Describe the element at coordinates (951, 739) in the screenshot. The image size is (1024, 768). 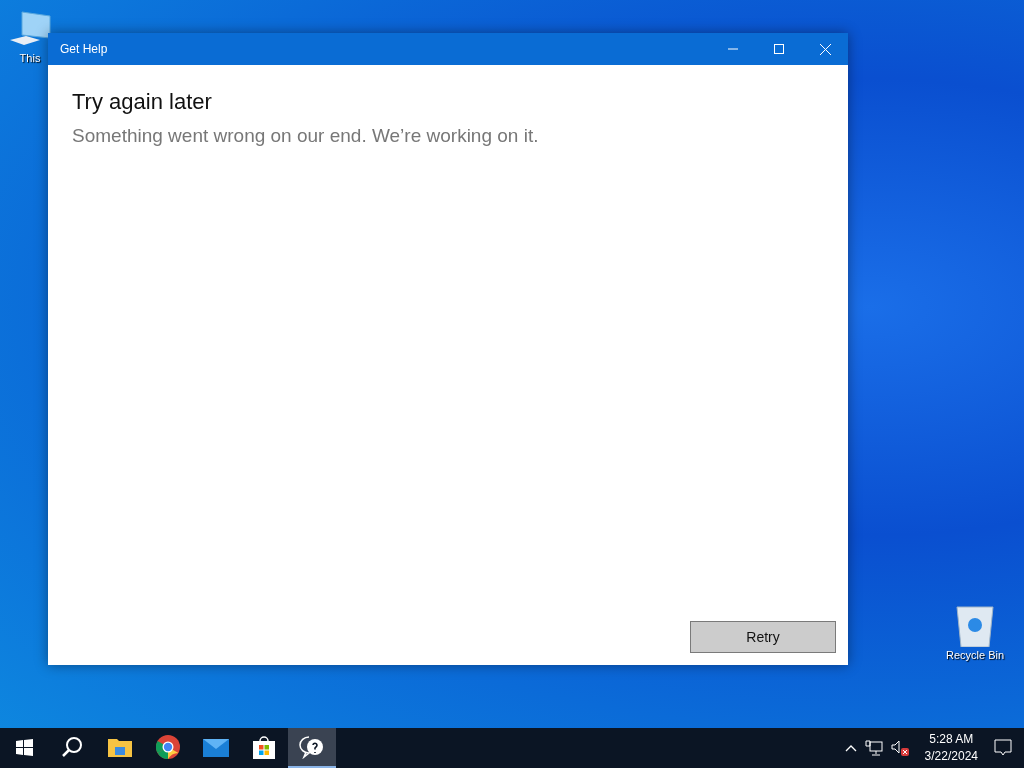
I see `clock-time: 5:28 AM` at that location.